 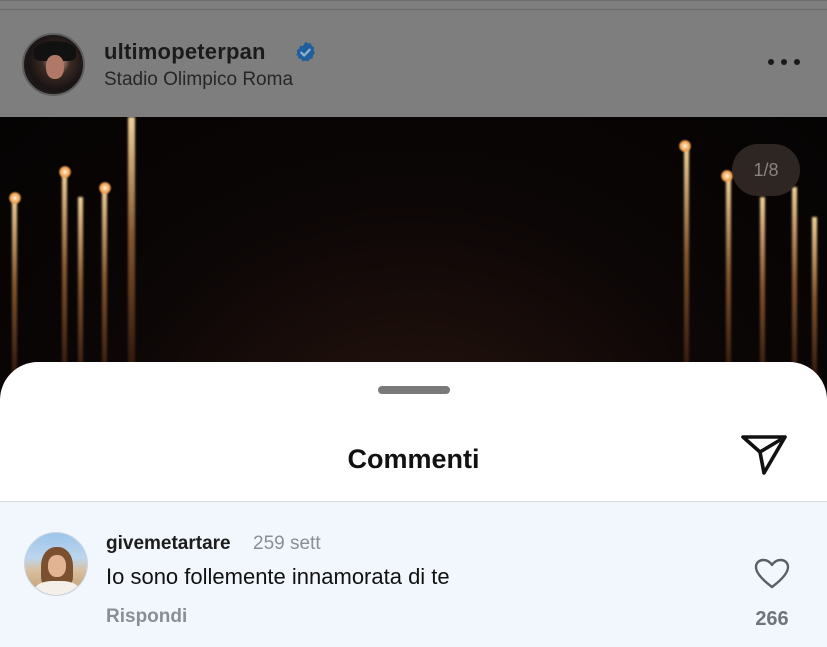 What do you see at coordinates (772, 574) in the screenshot?
I see `heart-outline-icon` at bounding box center [772, 574].